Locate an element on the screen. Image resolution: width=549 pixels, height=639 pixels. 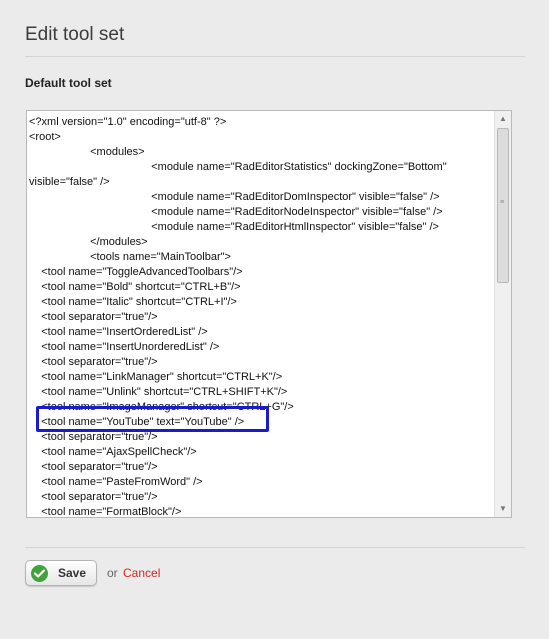
checkmark-icon is located at coordinates (39, 573).